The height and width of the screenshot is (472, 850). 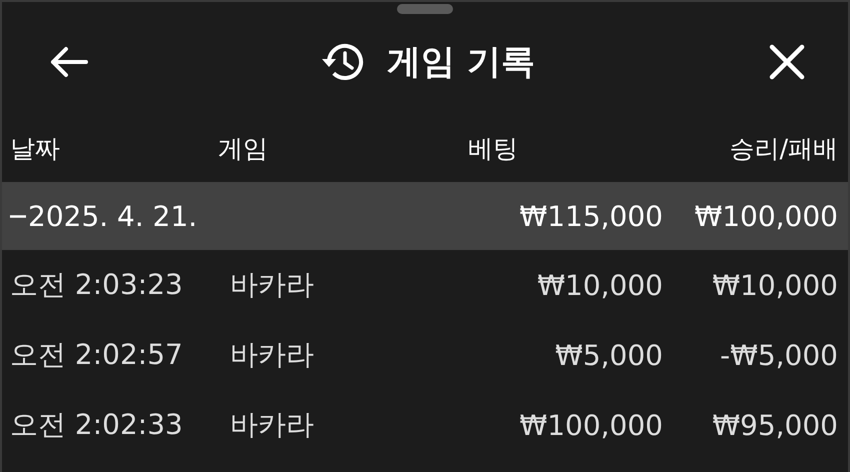 What do you see at coordinates (599, 285) in the screenshot?
I see `bet-cell-text: ₩10,000` at bounding box center [599, 285].